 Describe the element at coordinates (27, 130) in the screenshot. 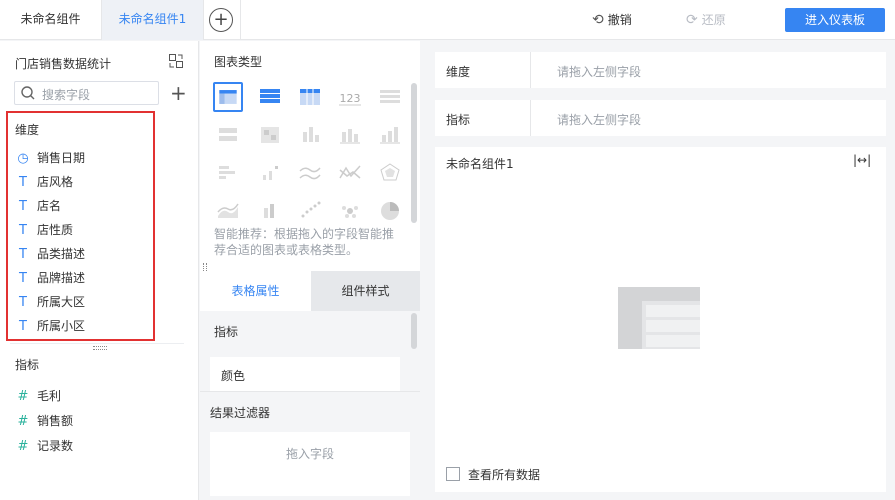

I see `dimensions-header: 维度` at that location.